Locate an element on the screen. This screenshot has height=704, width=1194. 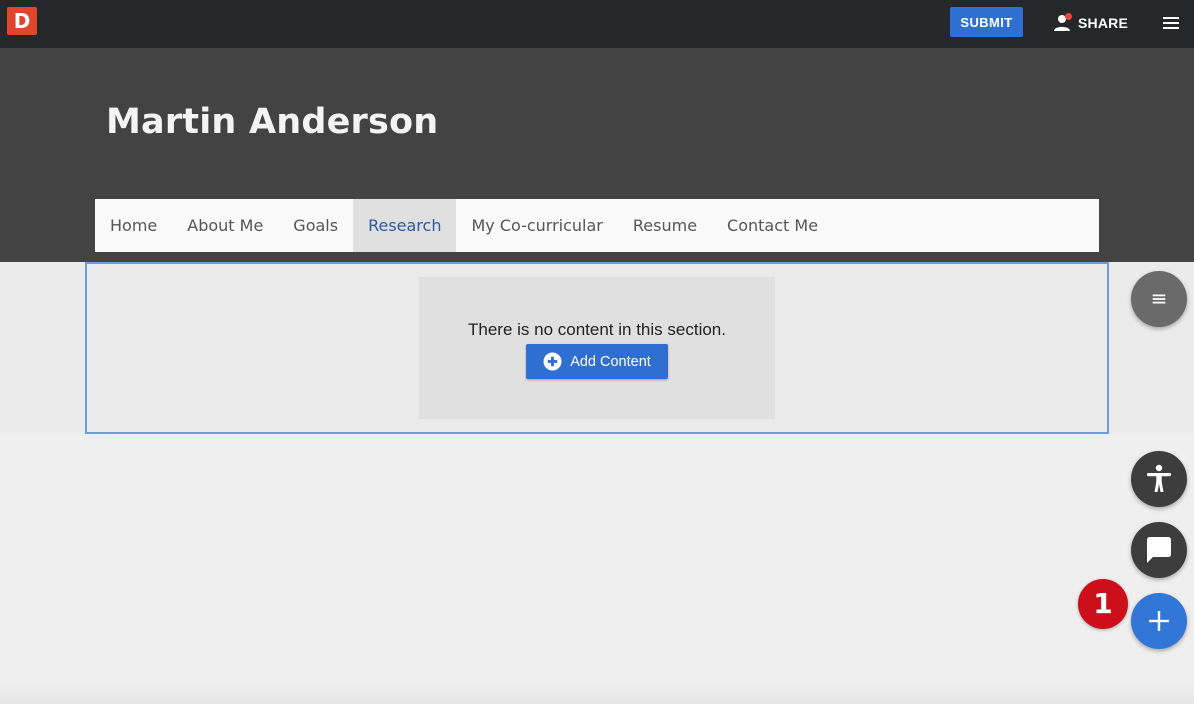
nav-item-home: Home is located at coordinates (133, 225).